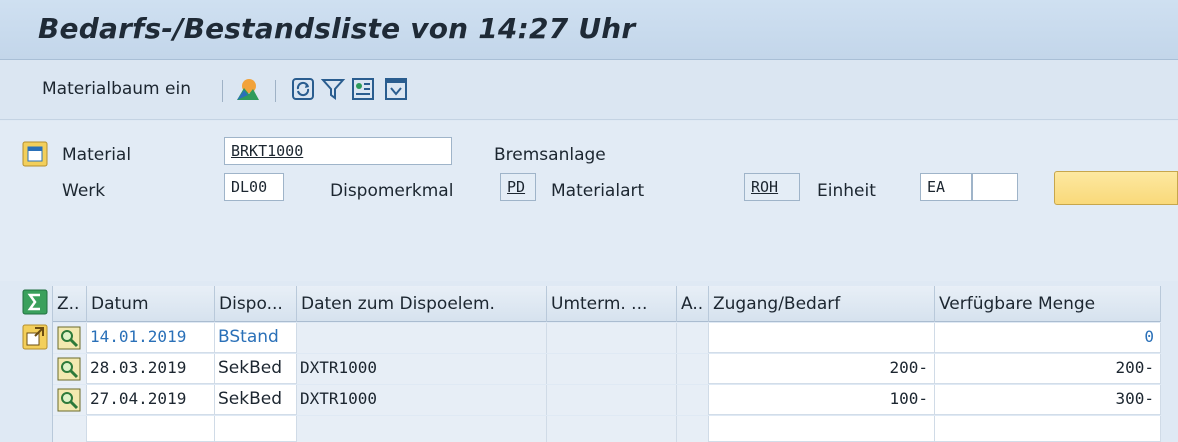 This screenshot has height=442, width=1178. Describe the element at coordinates (35, 302) in the screenshot. I see `sum-icon` at that location.